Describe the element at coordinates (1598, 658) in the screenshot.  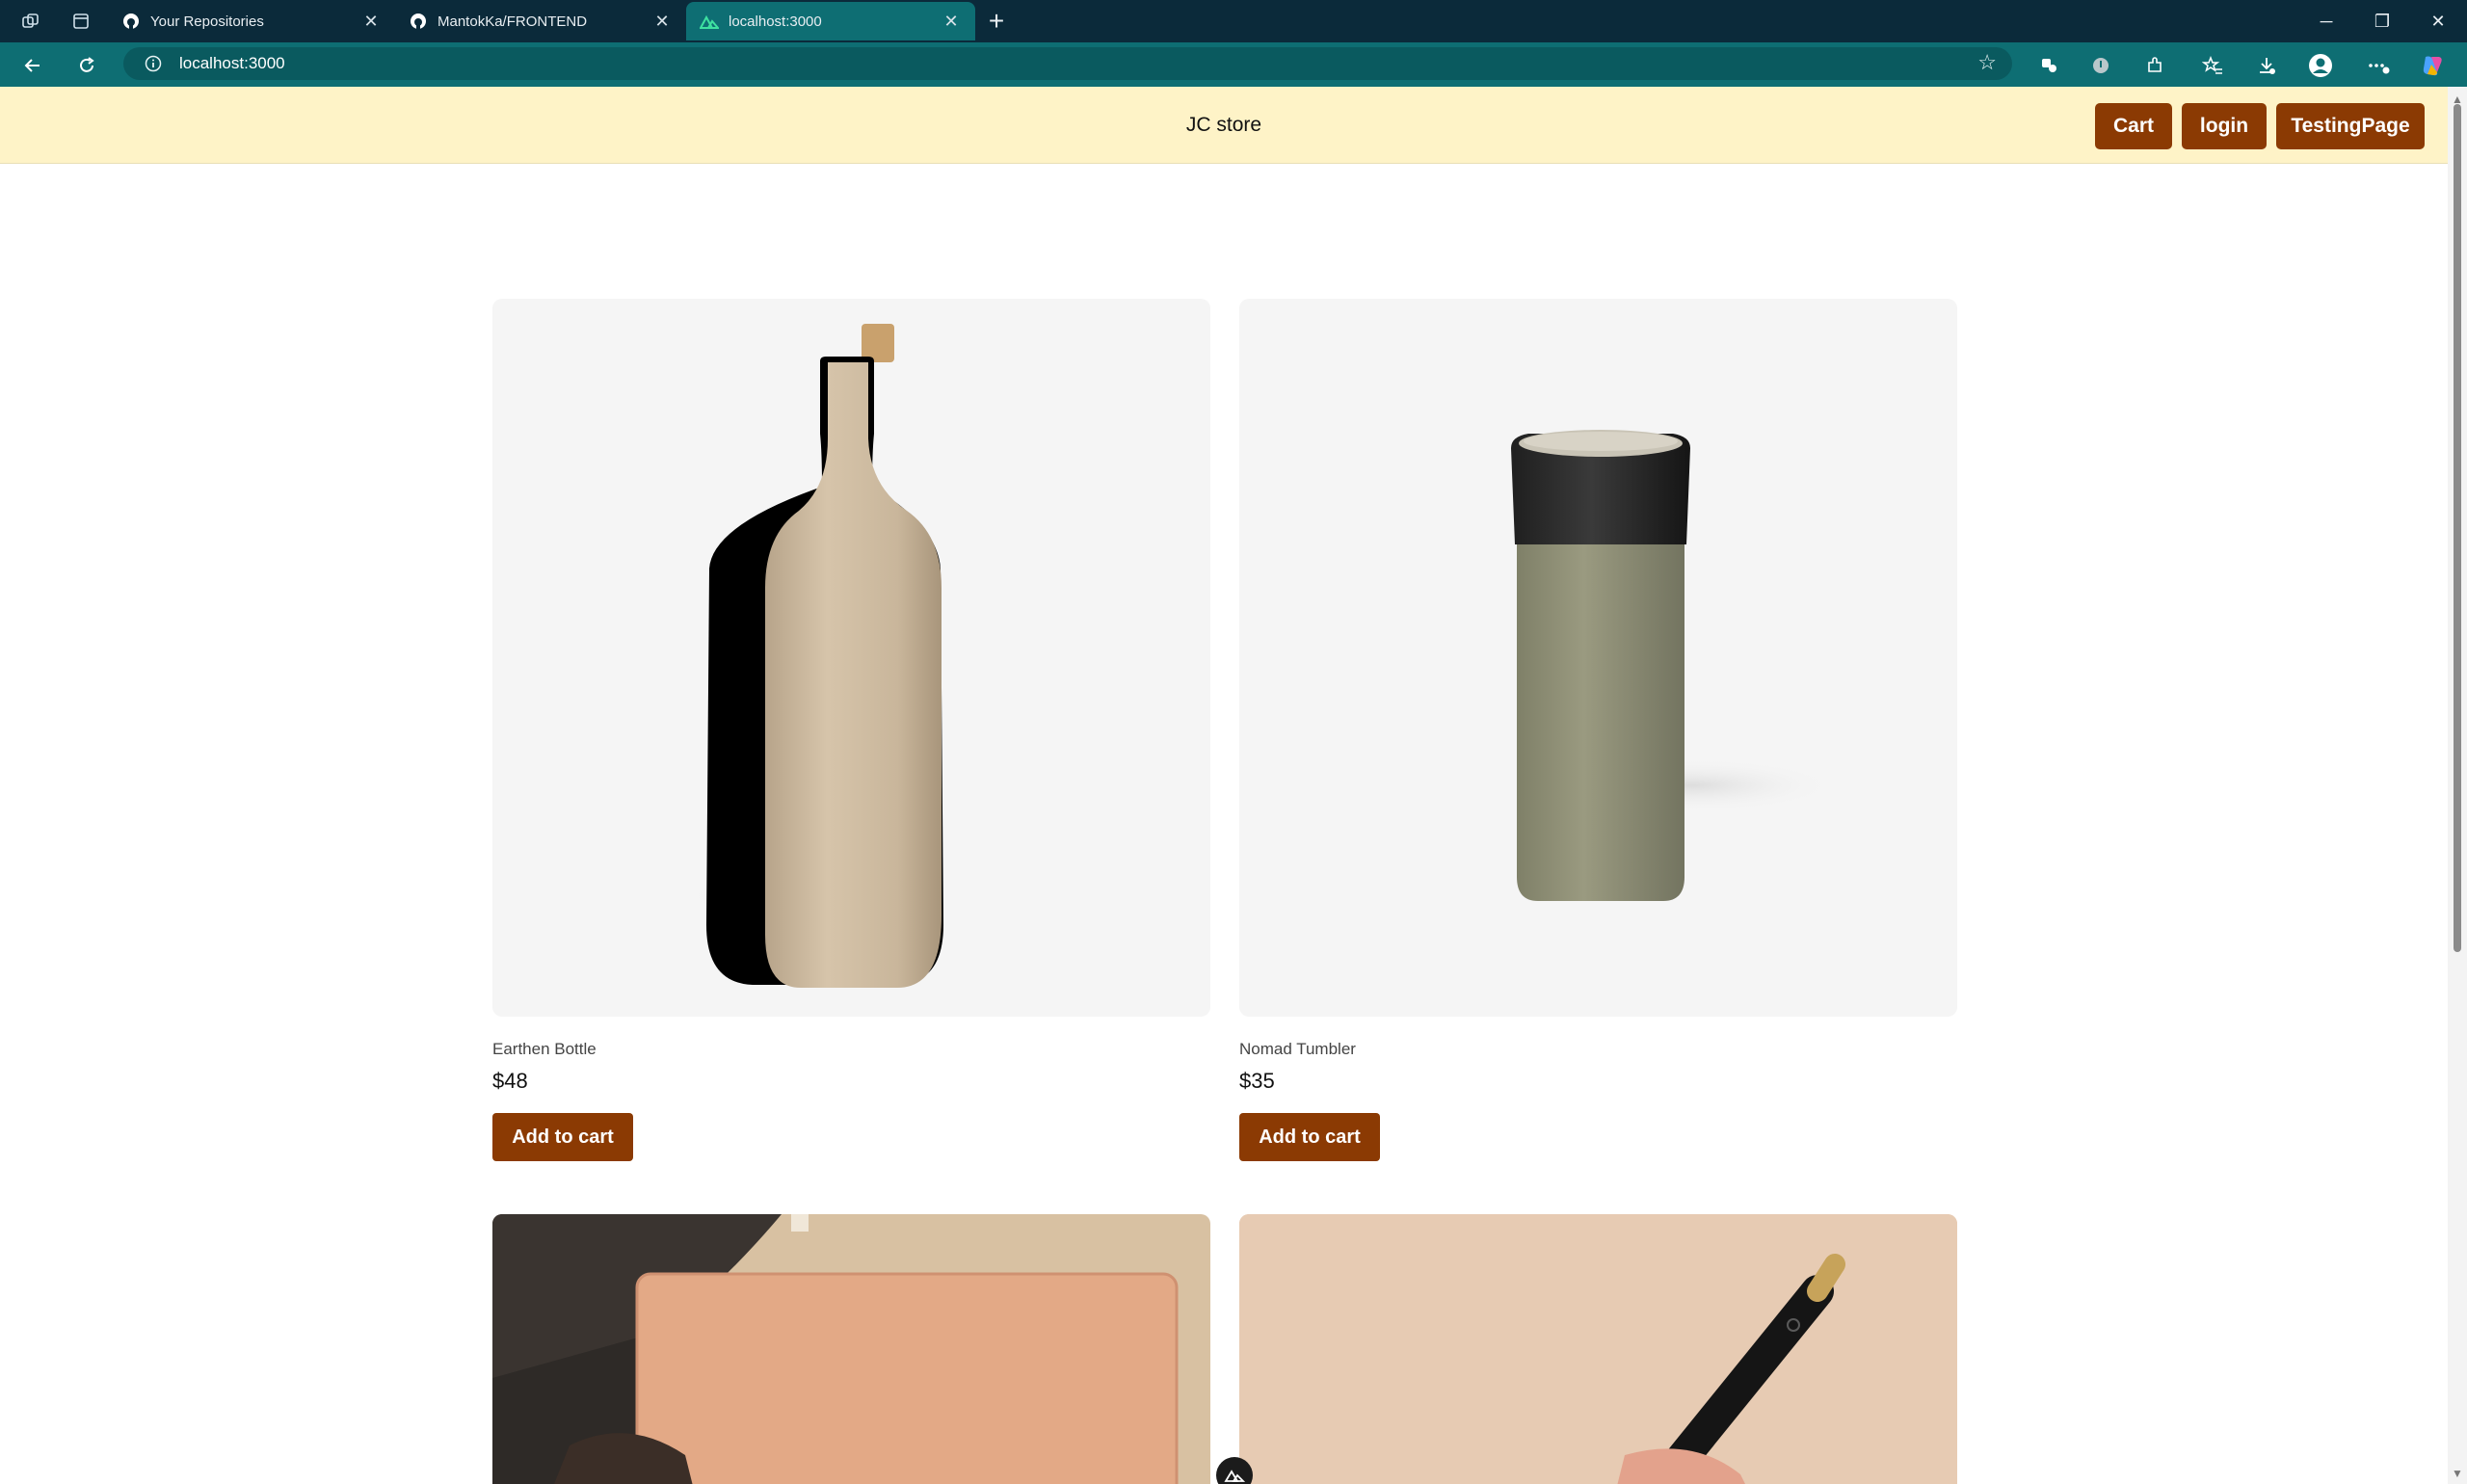
I see `product-image-nomad-tumbler` at that location.